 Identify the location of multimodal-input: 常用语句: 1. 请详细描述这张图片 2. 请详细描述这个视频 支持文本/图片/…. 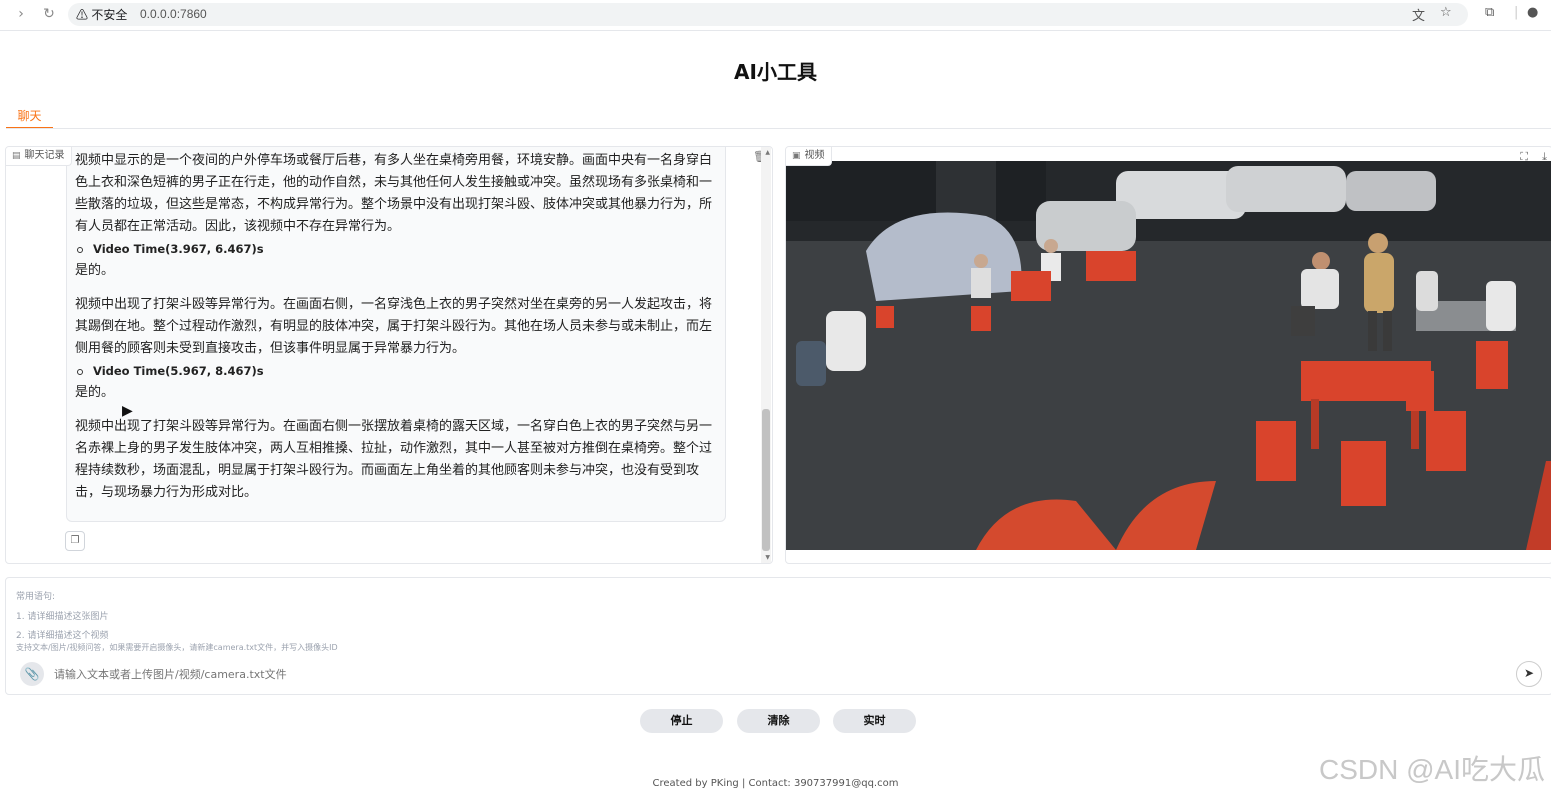
(778, 636).